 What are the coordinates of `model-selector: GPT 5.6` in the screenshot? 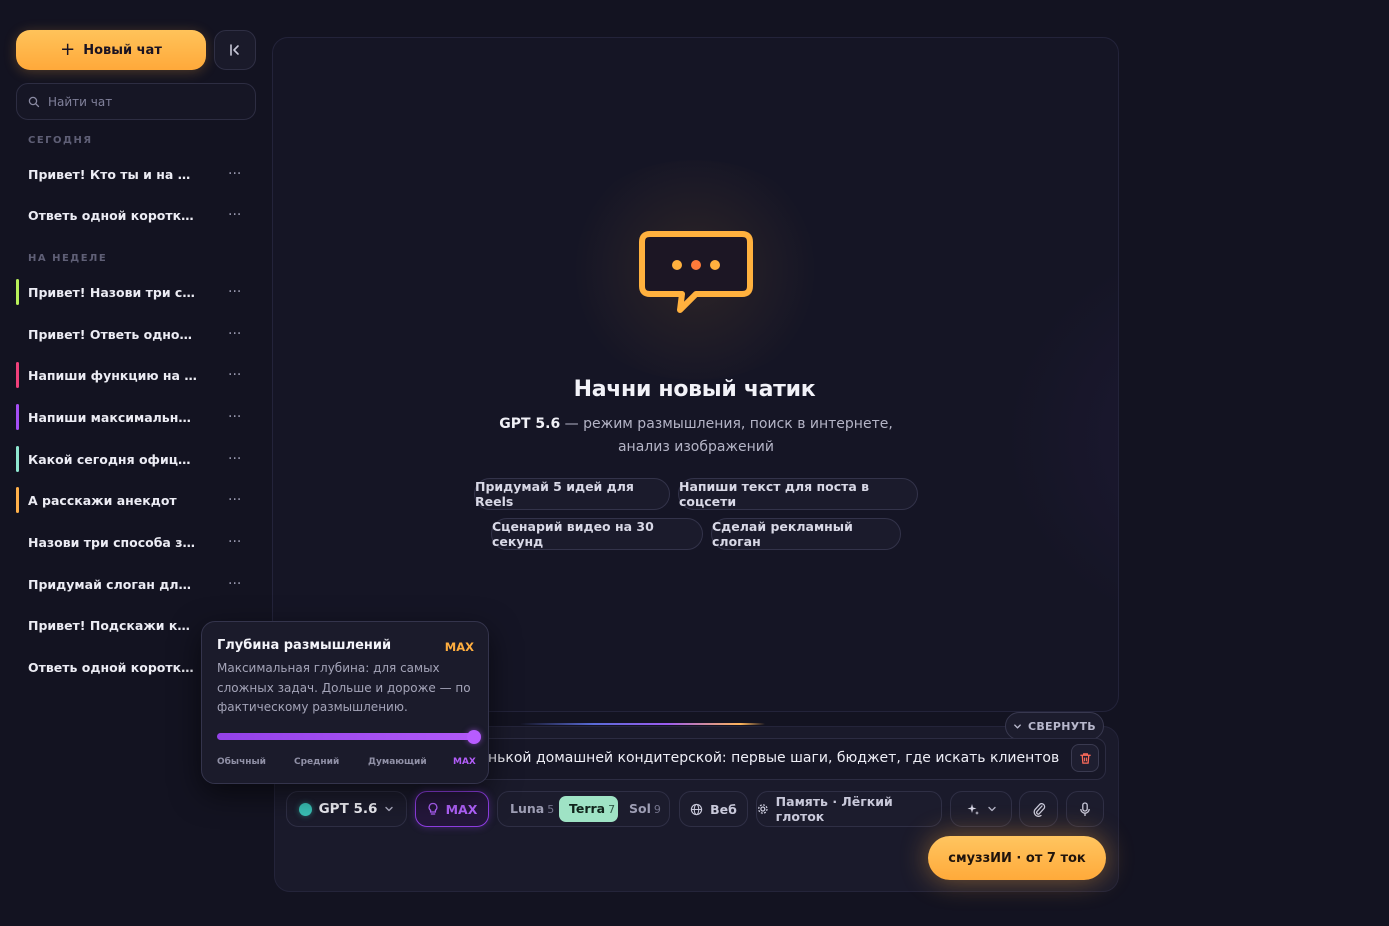 It's located at (346, 809).